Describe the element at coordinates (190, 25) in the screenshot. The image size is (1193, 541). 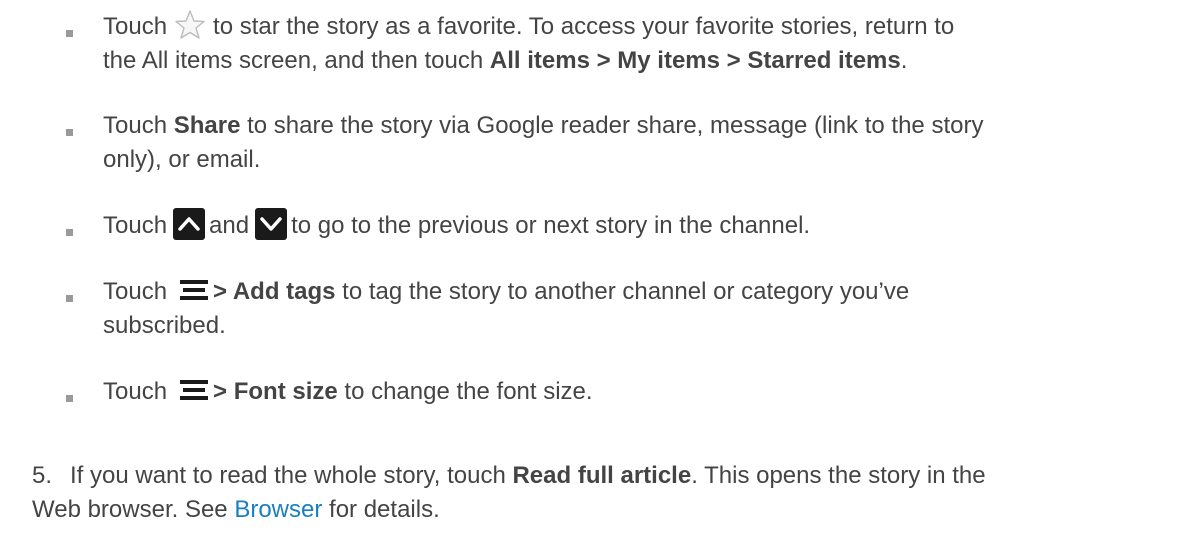
I see `star-outline-icon` at that location.